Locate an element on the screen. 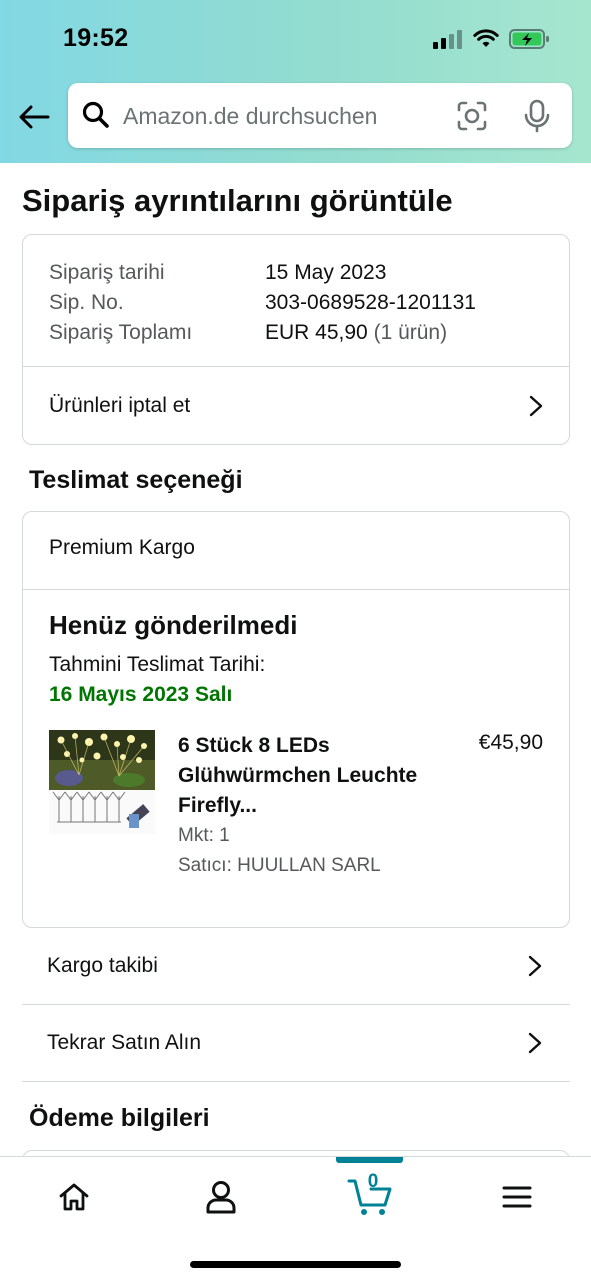 The width and height of the screenshot is (591, 1280). camera-scan-icon is located at coordinates (472, 116).